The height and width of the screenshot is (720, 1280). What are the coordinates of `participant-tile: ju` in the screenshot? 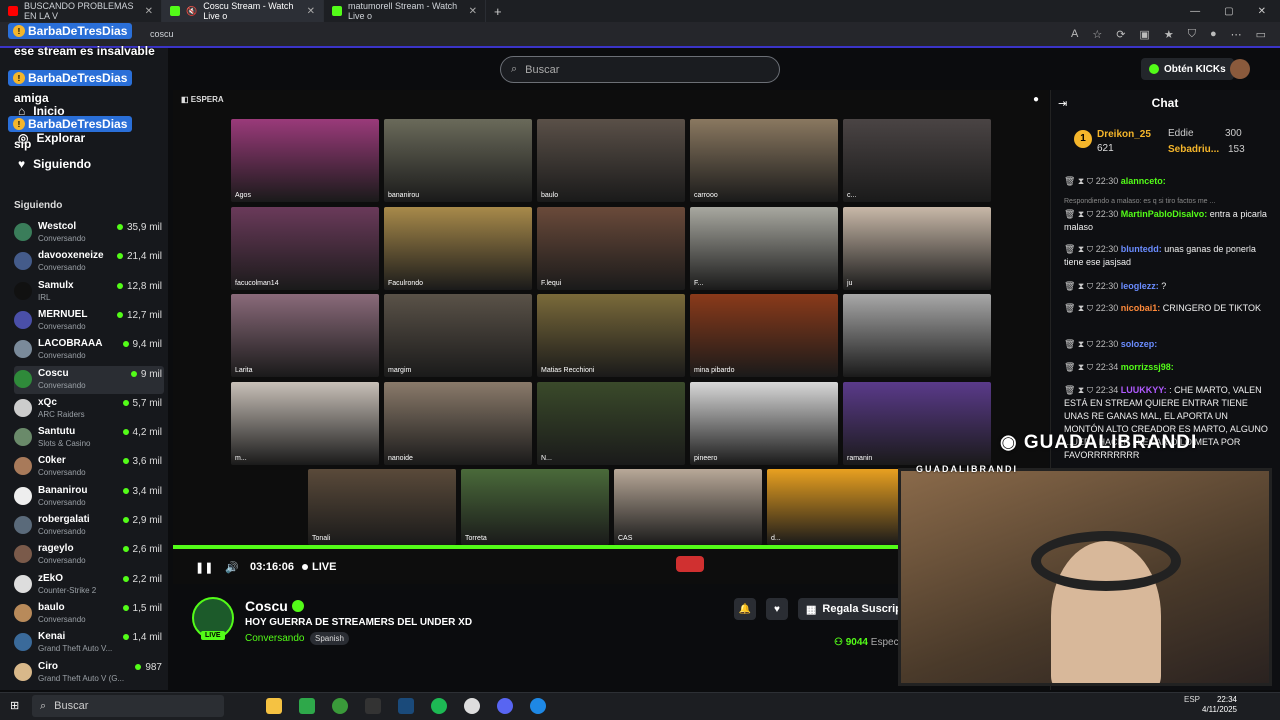 It's located at (917, 248).